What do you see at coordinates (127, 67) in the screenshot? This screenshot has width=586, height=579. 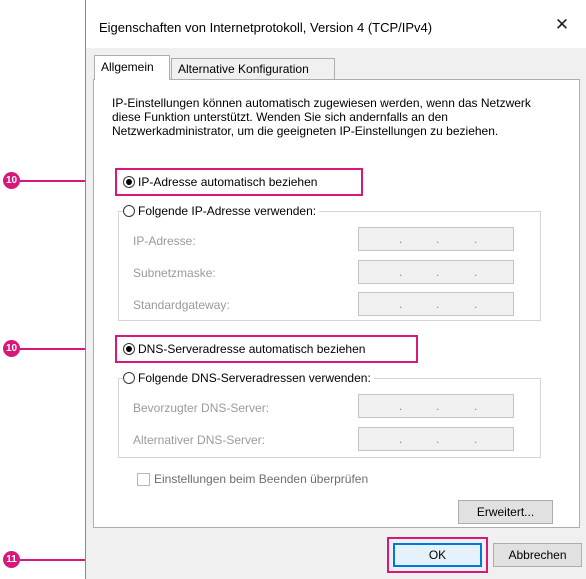 I see `tab-general-label: Allgemein` at bounding box center [127, 67].